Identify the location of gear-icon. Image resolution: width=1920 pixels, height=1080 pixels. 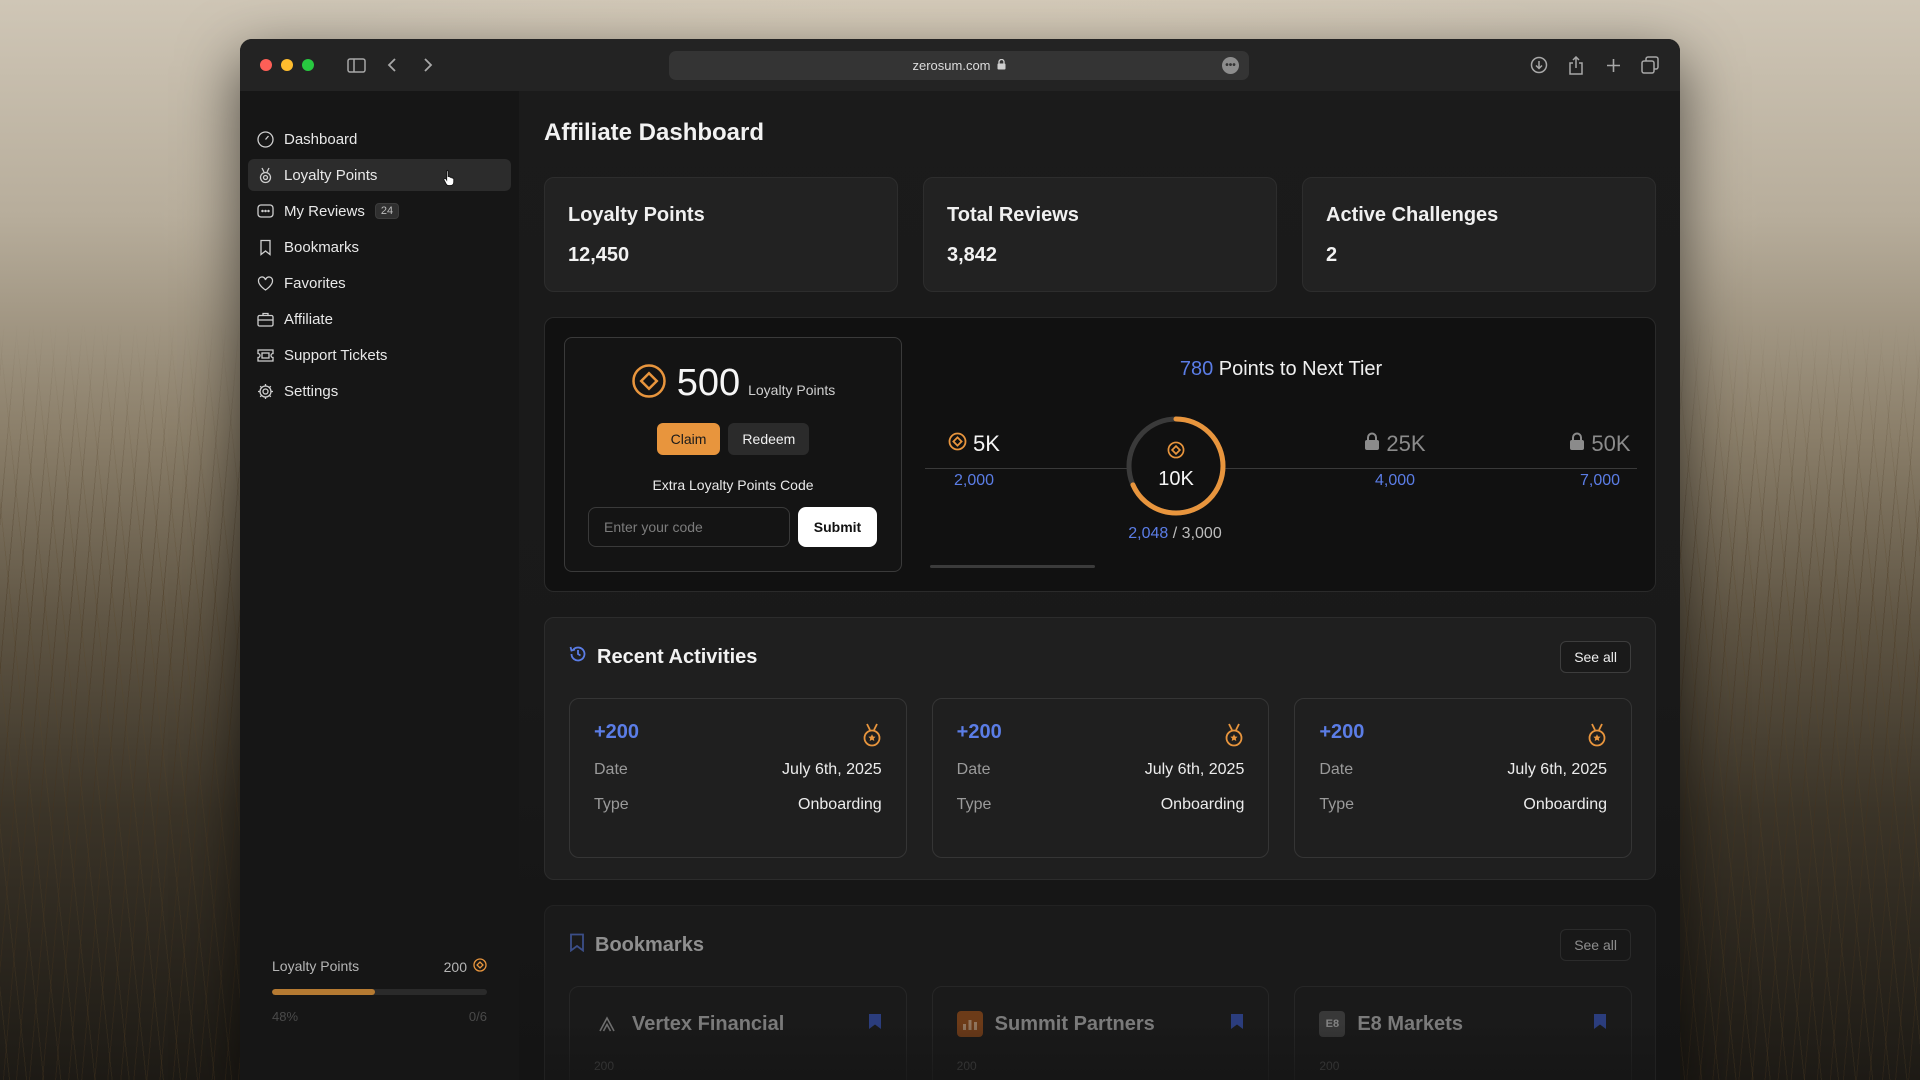
(265, 391).